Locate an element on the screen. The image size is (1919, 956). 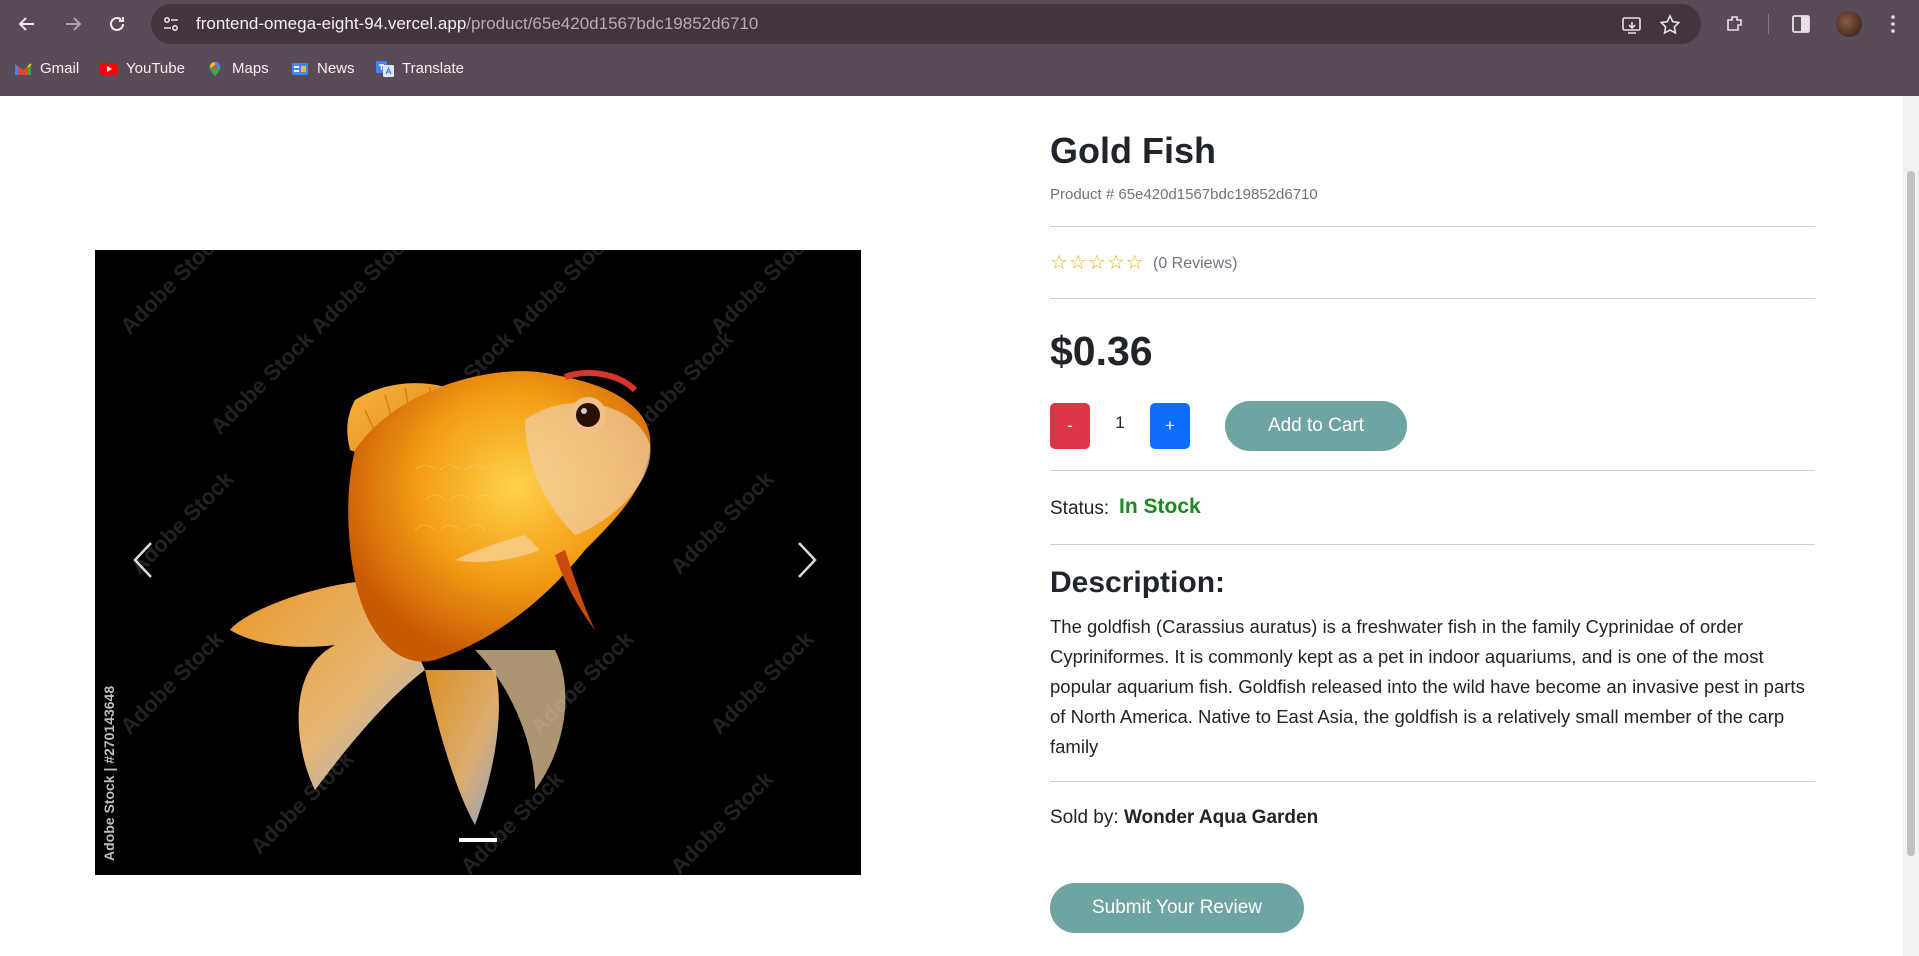
page-scrollbar is located at coordinates (1911, 526).